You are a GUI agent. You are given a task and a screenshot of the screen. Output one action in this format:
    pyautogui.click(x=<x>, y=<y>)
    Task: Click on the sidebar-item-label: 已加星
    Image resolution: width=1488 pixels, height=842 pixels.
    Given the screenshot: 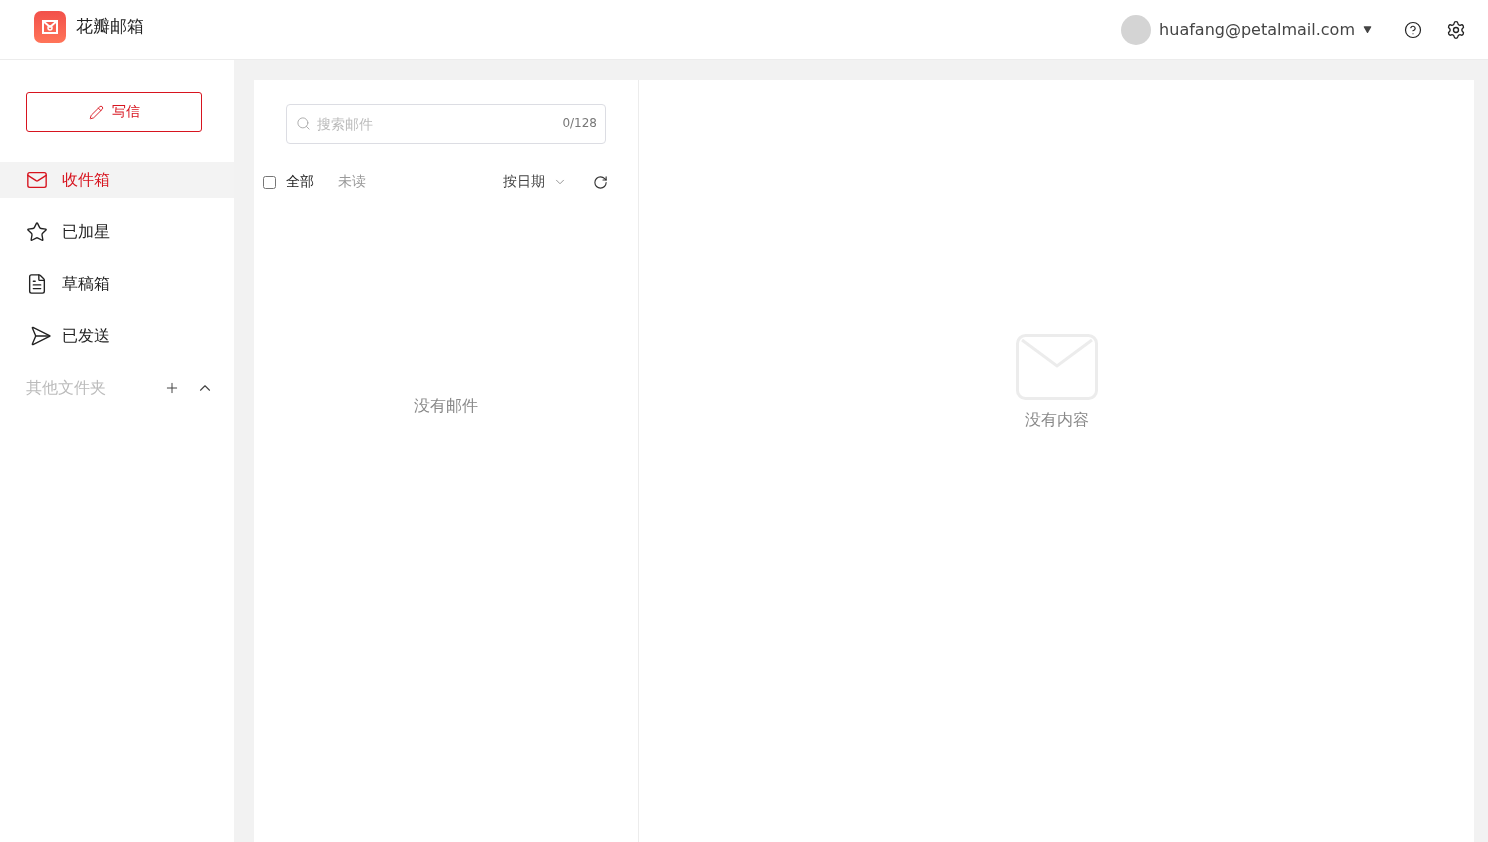 What is the action you would take?
    pyautogui.click(x=86, y=232)
    